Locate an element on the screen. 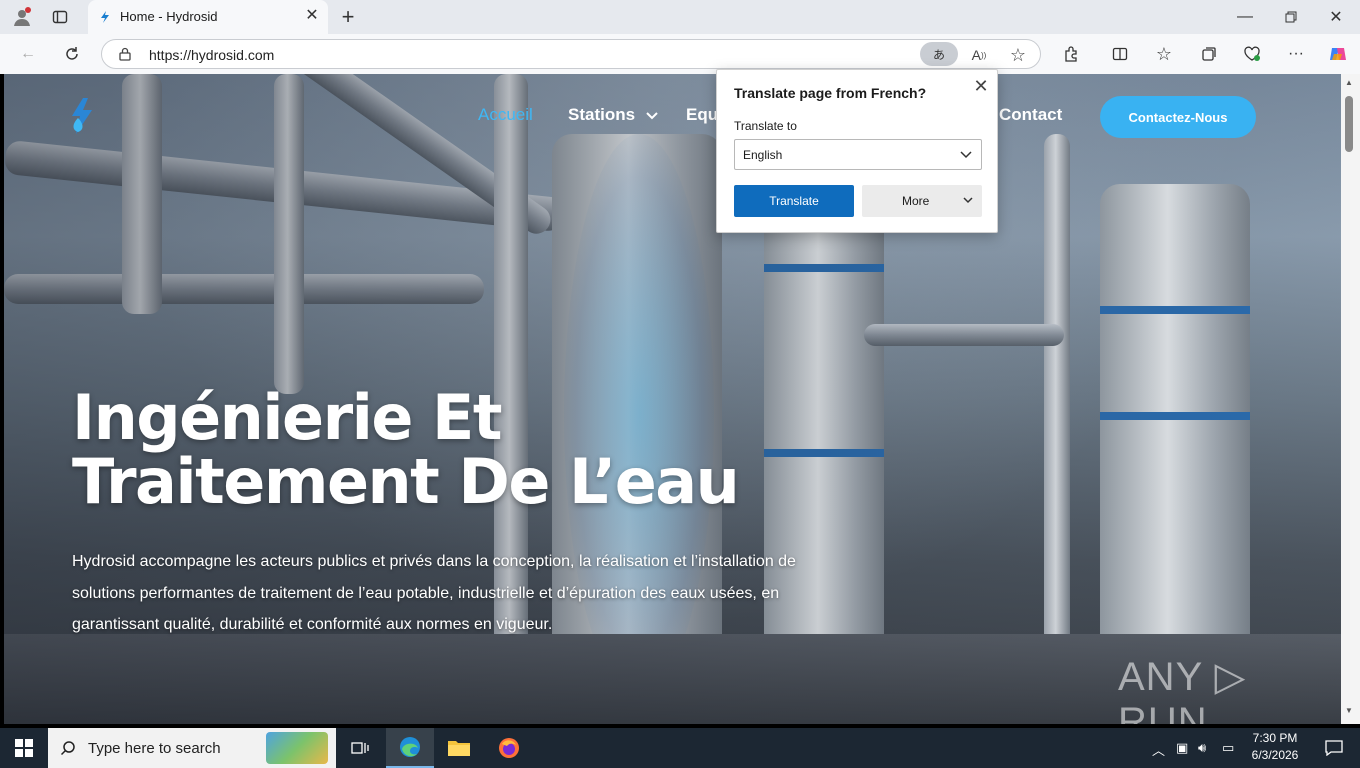 Image resolution: width=1360 pixels, height=768 pixels. task-view-icon is located at coordinates (360, 748).